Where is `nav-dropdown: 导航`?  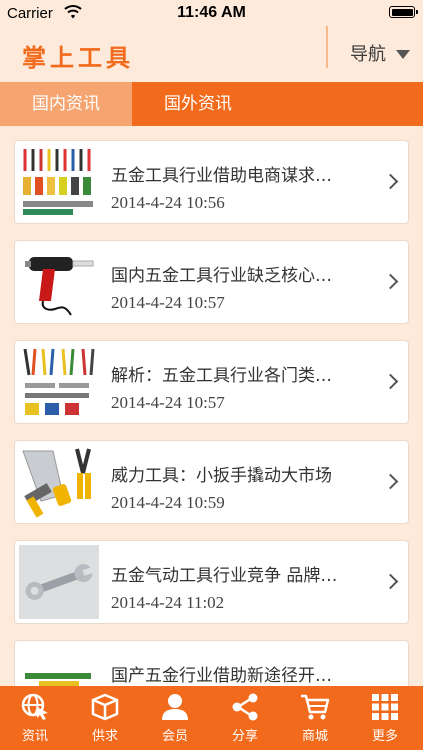 nav-dropdown: 导航 is located at coordinates (380, 53).